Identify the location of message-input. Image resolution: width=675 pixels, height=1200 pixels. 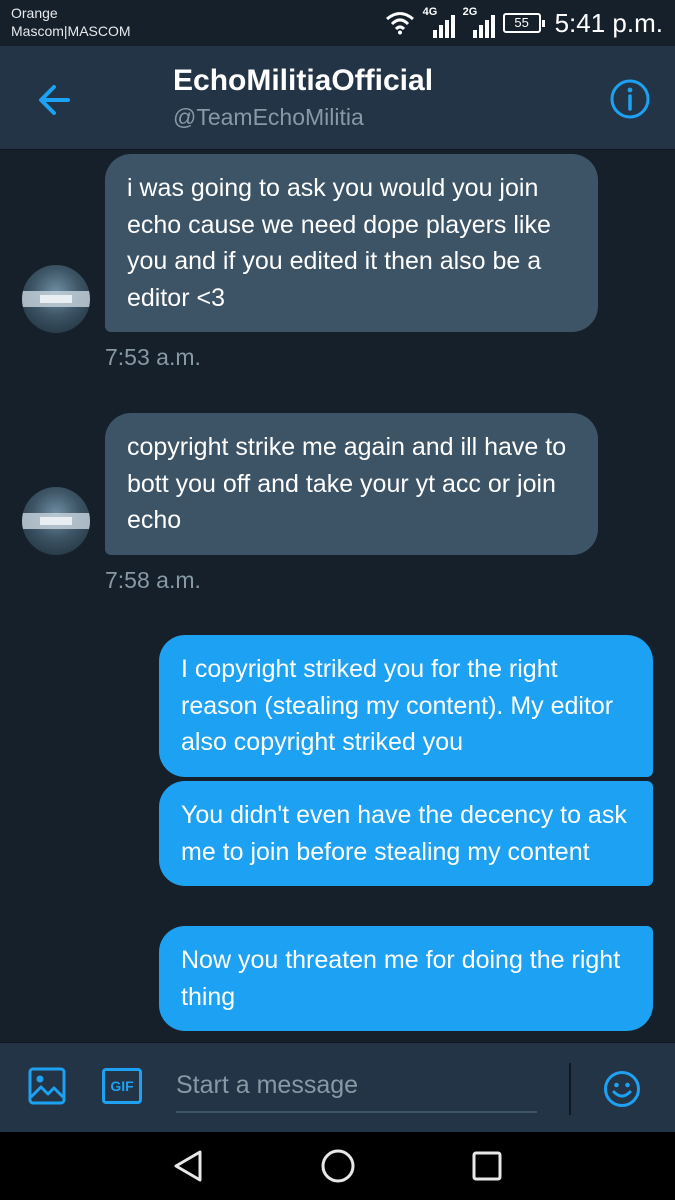
(356, 1085).